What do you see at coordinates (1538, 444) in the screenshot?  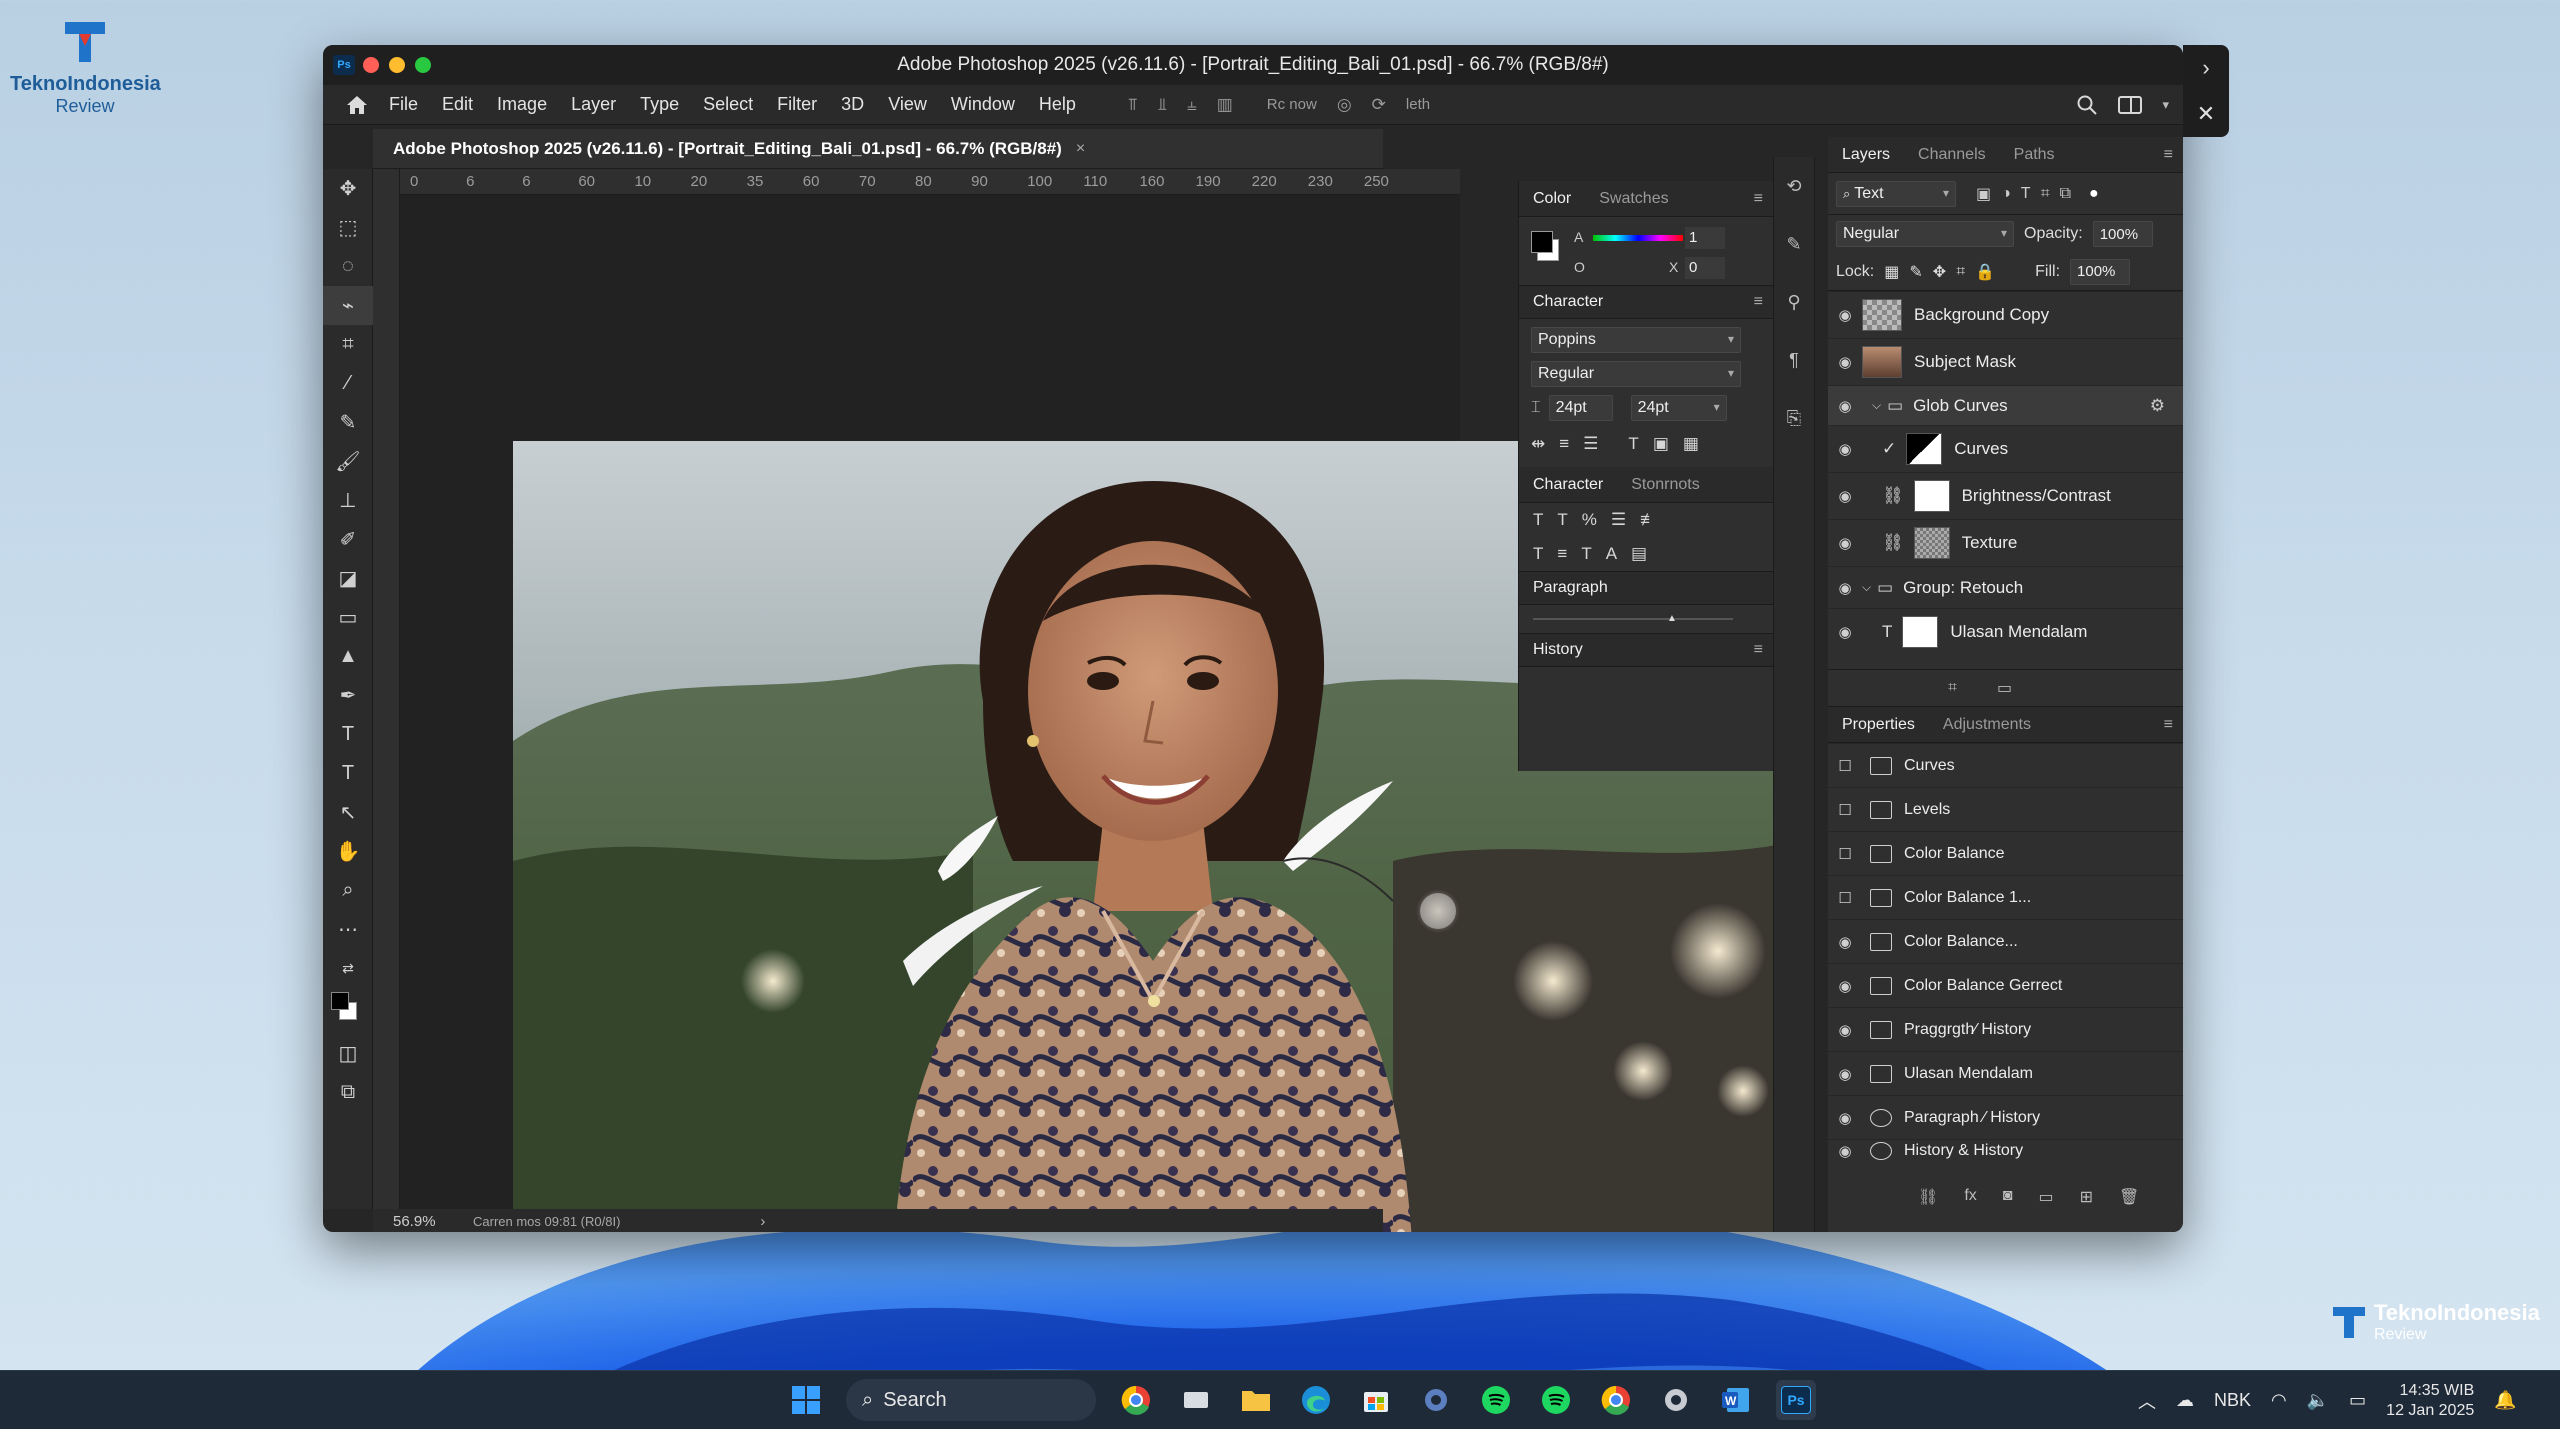 I see `tracking-icon: ⇹` at bounding box center [1538, 444].